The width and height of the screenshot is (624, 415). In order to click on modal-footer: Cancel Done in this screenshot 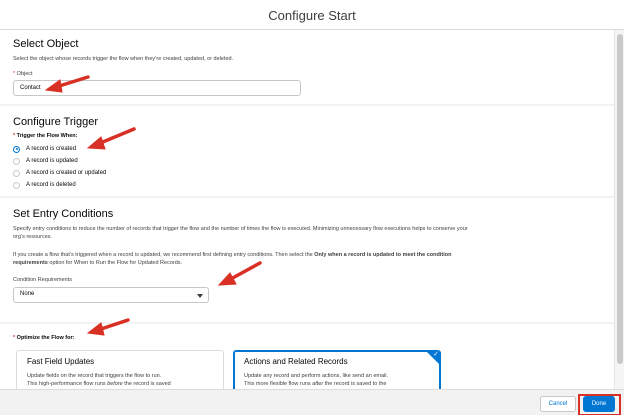, I will do `click(312, 402)`.